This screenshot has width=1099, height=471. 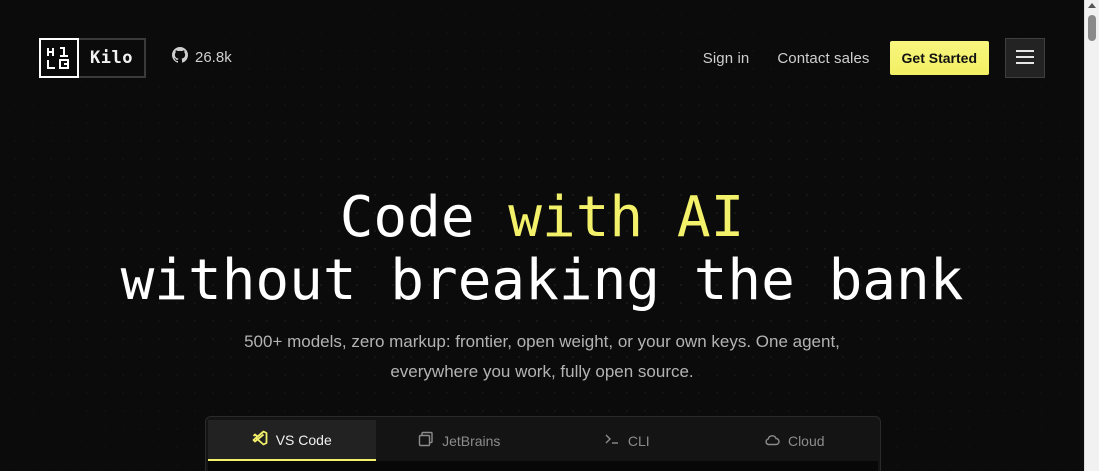 I want to click on tab-label: CLI, so click(x=638, y=440).